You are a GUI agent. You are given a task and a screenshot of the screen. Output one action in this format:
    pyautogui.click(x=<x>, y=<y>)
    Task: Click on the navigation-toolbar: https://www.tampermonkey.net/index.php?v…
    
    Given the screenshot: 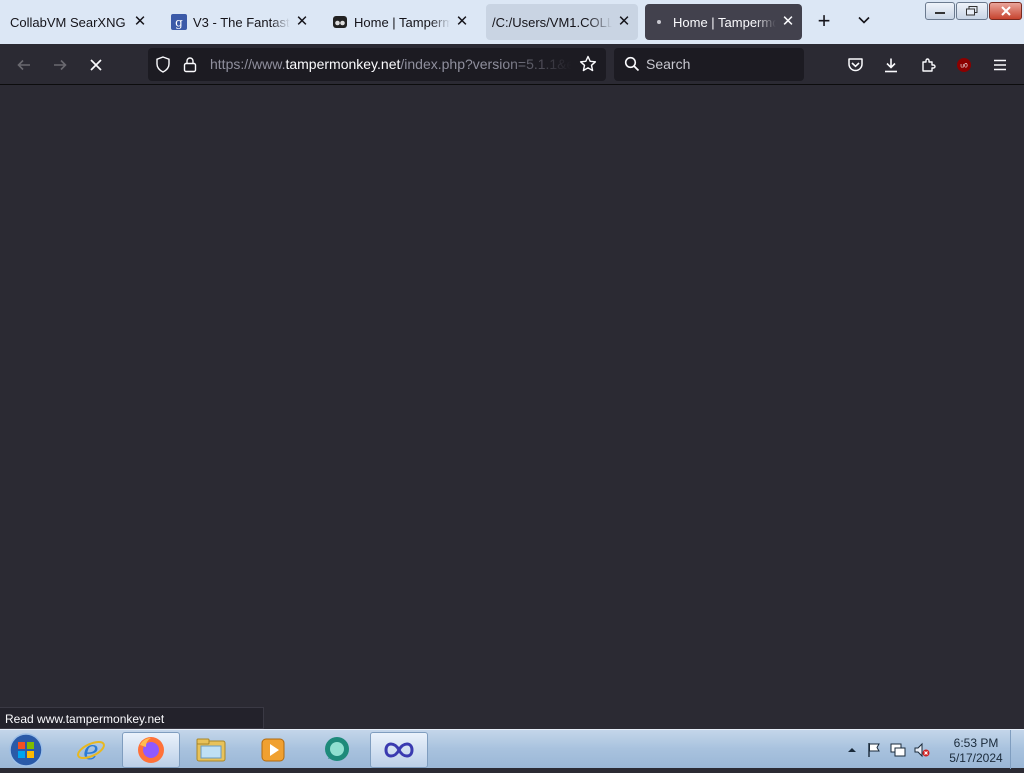 What is the action you would take?
    pyautogui.click(x=512, y=64)
    